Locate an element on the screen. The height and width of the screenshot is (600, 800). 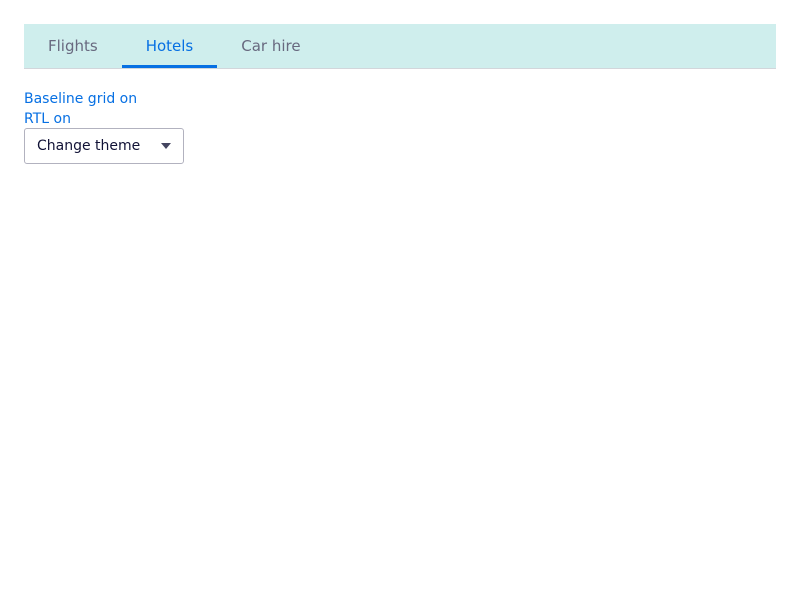
toggle-links: Baseline grid on RTL on is located at coordinates (80, 109).